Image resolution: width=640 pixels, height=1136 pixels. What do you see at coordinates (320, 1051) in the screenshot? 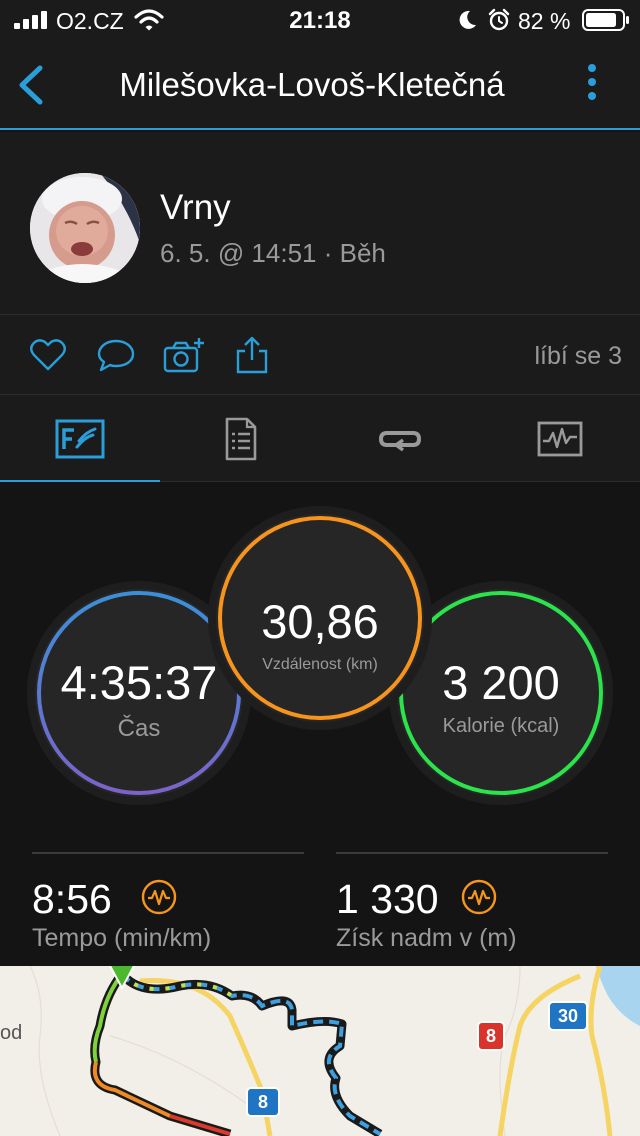
I see `route-map: od 8 8 30` at bounding box center [320, 1051].